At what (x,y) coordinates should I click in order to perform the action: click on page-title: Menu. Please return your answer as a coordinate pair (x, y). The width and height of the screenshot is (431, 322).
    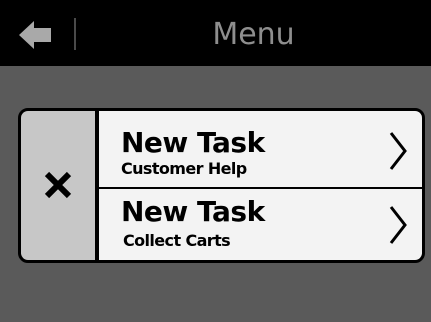
    Looking at the image, I should click on (253, 34).